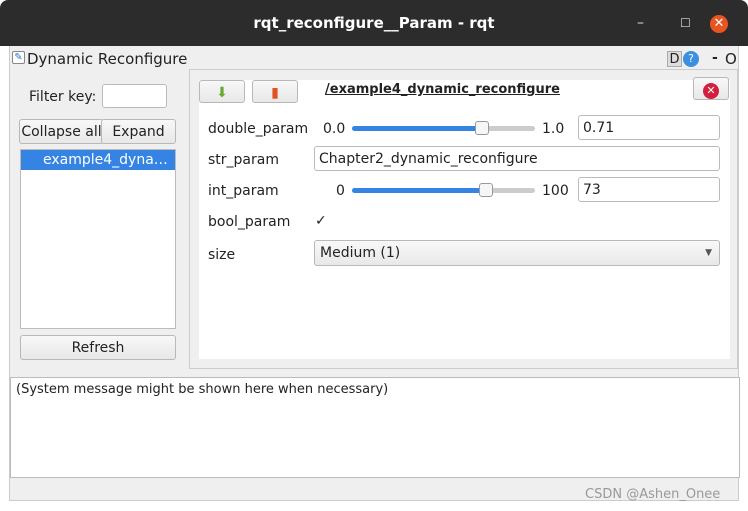 This screenshot has width=748, height=511. What do you see at coordinates (340, 191) in the screenshot?
I see `int-min: 0` at bounding box center [340, 191].